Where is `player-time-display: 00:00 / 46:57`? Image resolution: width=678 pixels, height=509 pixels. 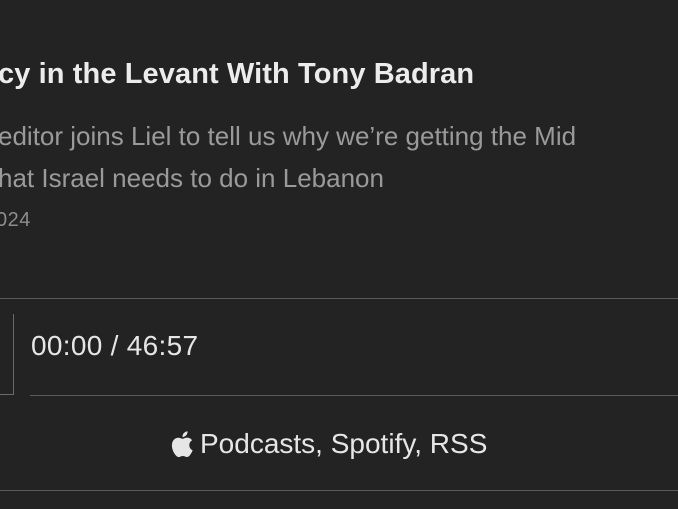
player-time-display: 00:00 / 46:57 is located at coordinates (115, 345).